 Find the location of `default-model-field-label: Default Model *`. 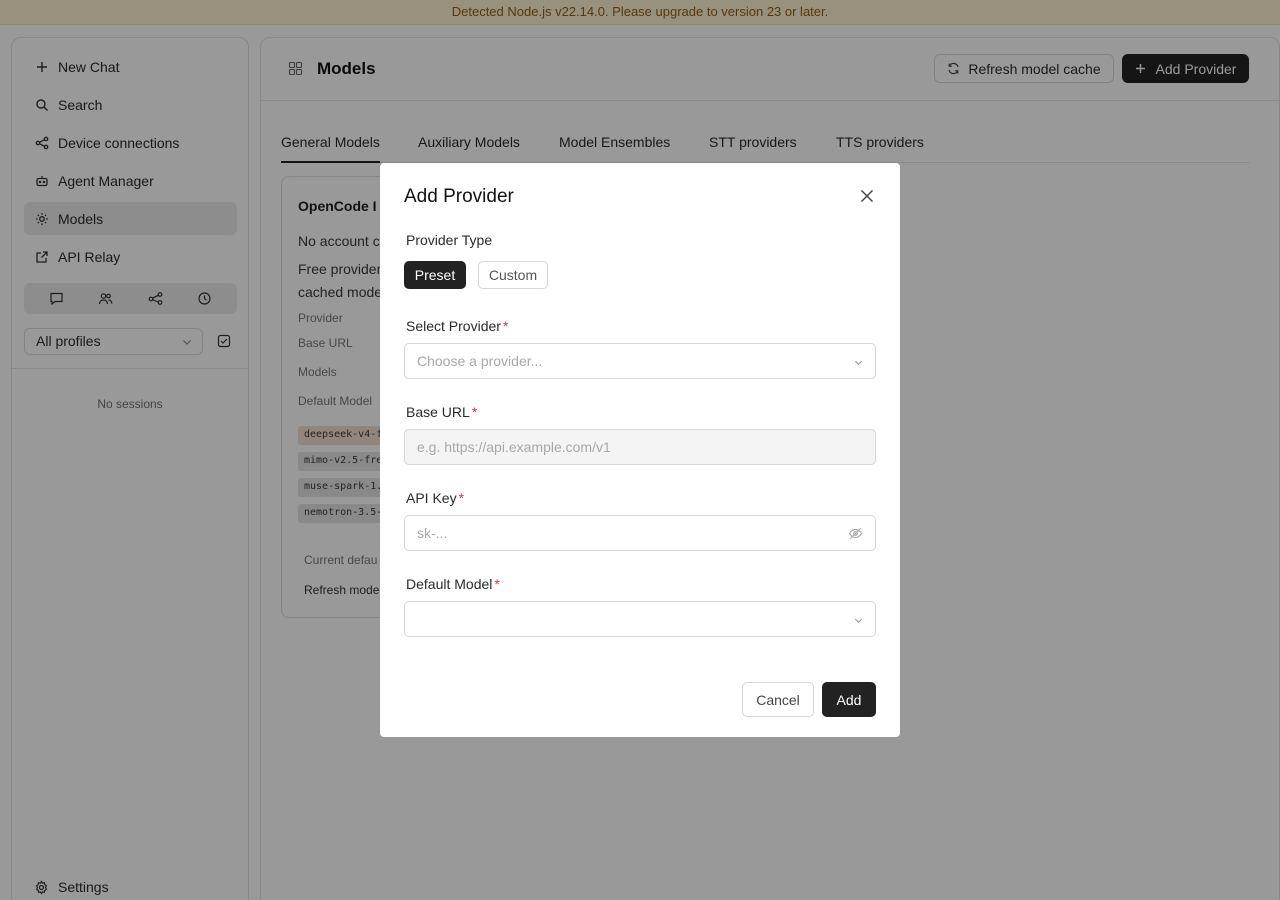

default-model-field-label: Default Model * is located at coordinates (453, 584).